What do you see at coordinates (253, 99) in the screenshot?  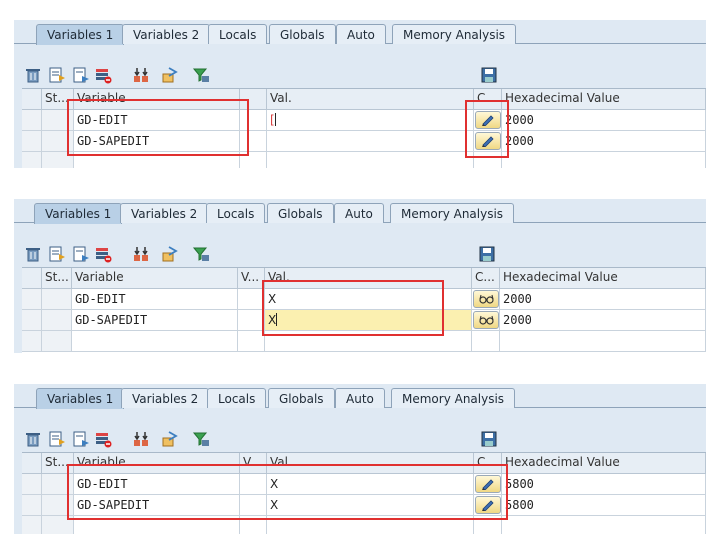 I see `column-view` at bounding box center [253, 99].